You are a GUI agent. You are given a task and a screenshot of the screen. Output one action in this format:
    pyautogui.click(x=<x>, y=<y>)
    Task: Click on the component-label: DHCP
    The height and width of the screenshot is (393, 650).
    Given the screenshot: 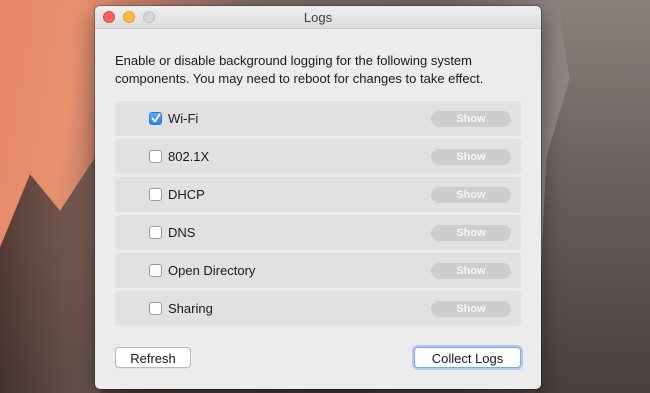 What is the action you would take?
    pyautogui.click(x=186, y=194)
    